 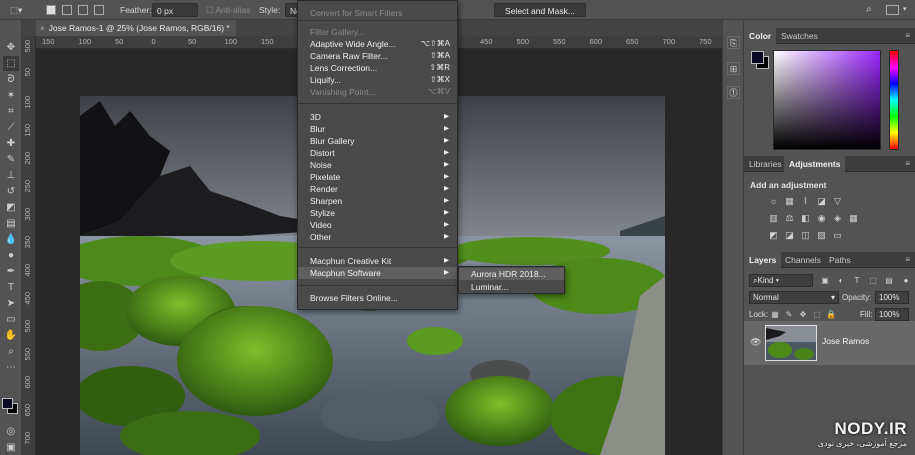 What do you see at coordinates (845, 341) in the screenshot?
I see `layer-name: Jose Ramos` at bounding box center [845, 341].